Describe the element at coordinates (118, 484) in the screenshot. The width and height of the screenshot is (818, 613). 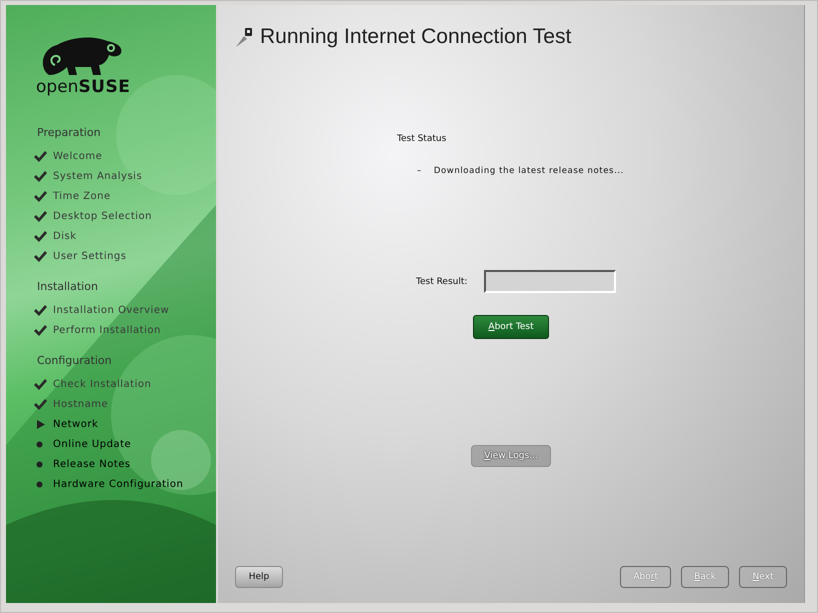
I see `step-label: Hardware Configuration` at that location.